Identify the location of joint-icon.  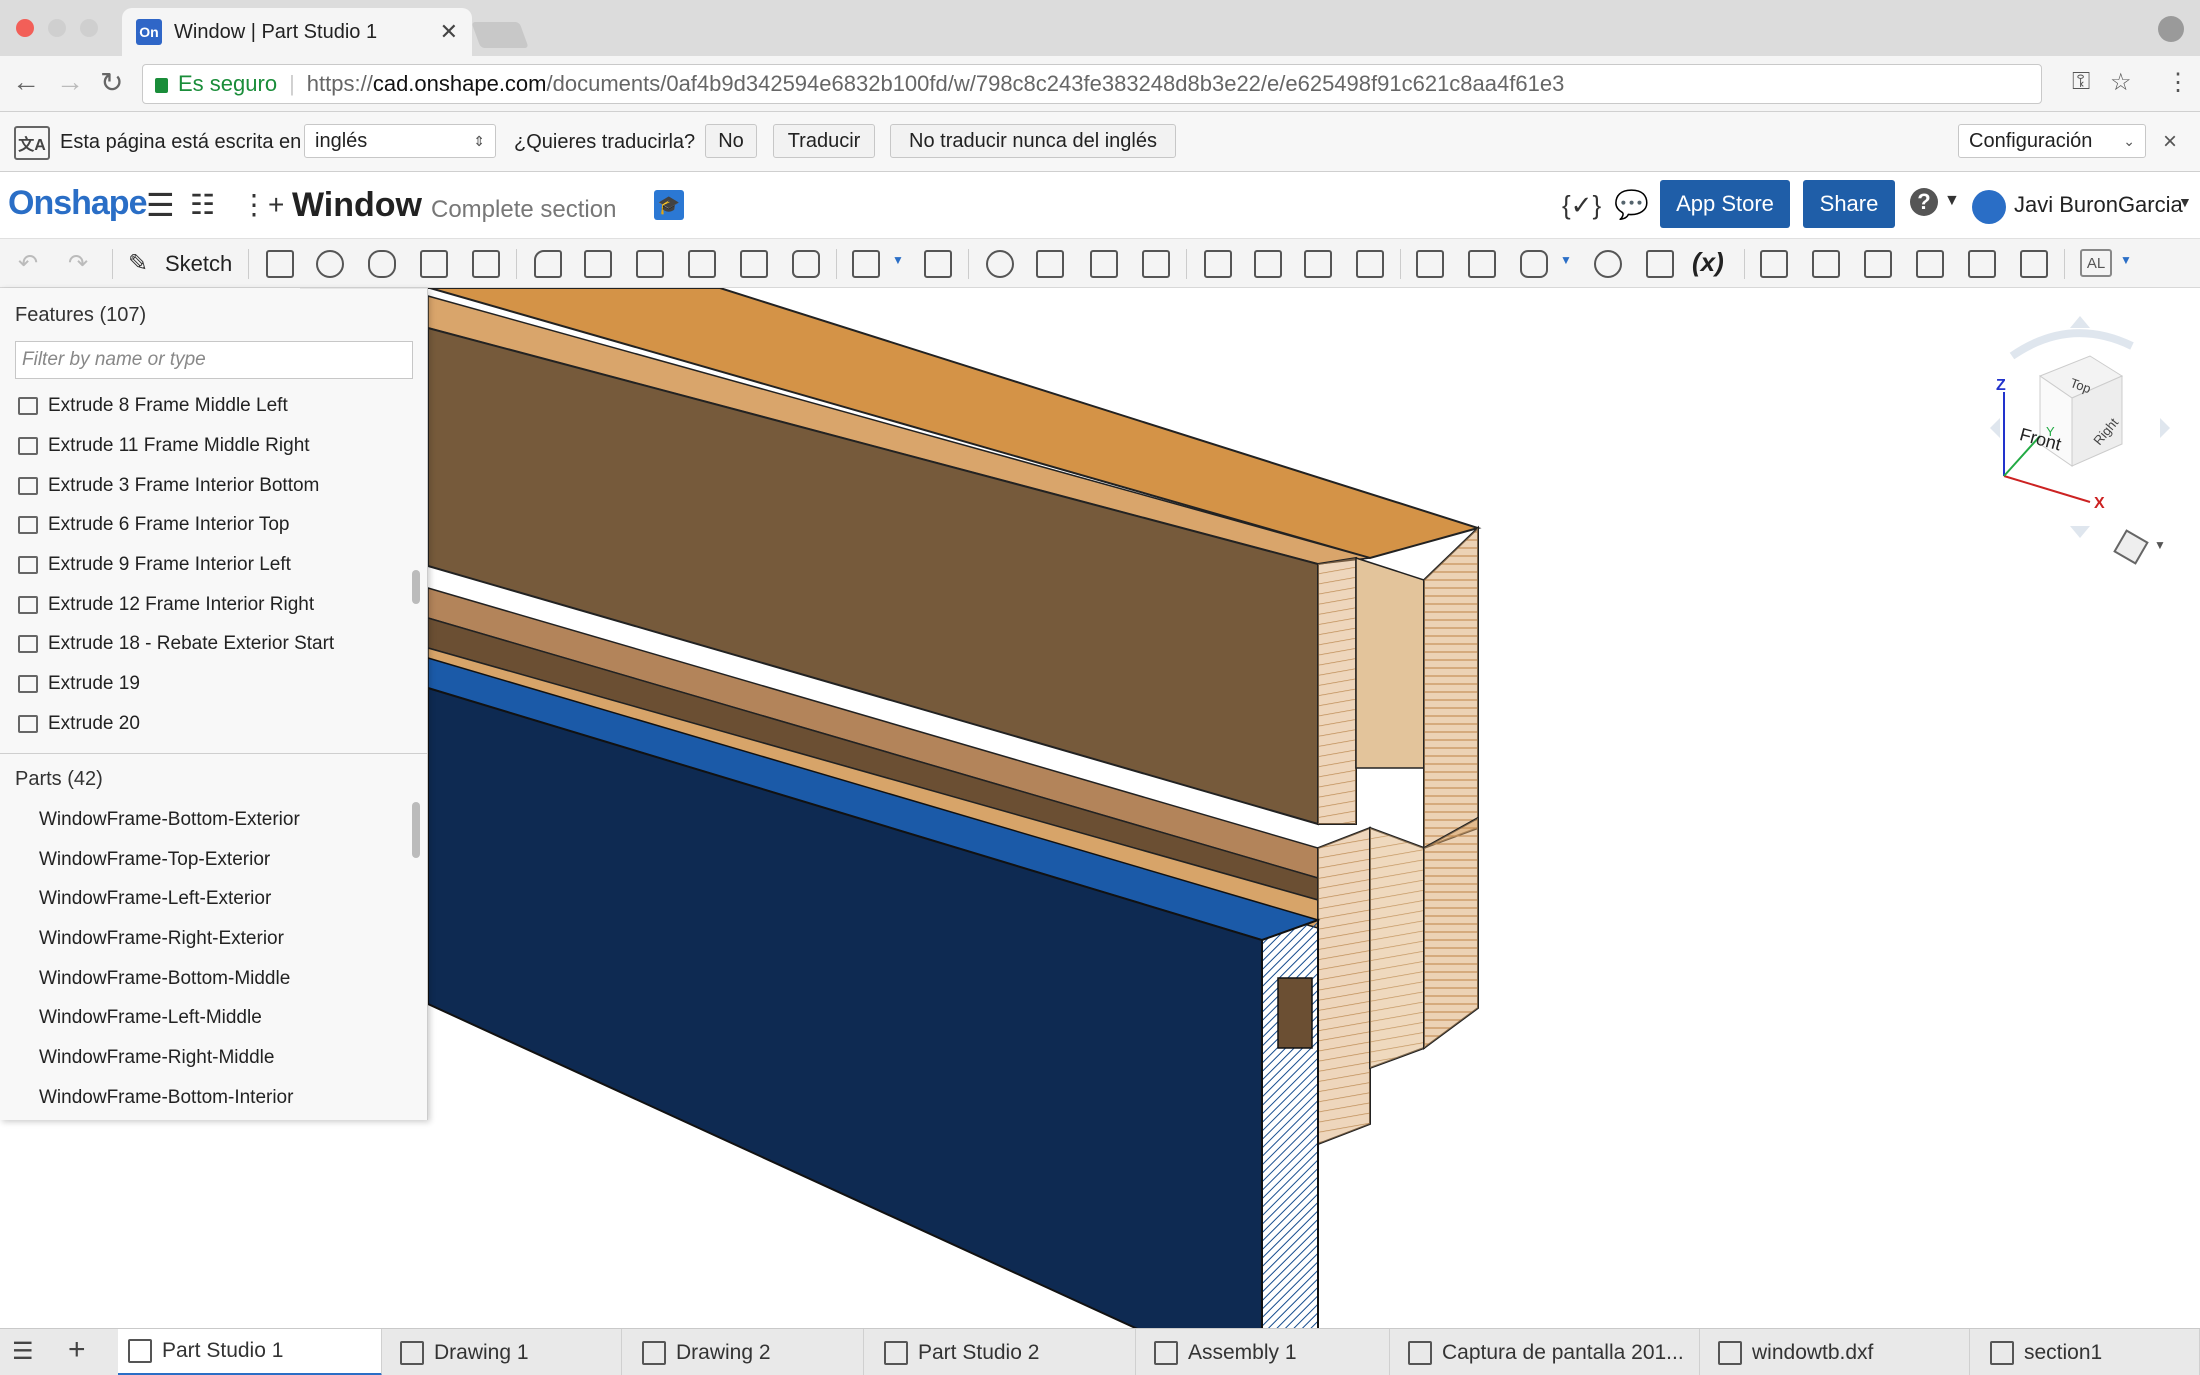
(1930, 264).